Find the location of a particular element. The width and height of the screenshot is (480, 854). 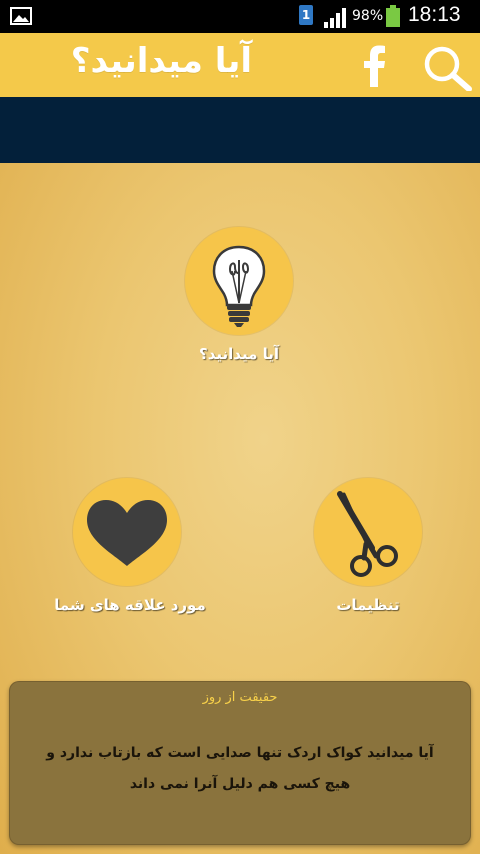

image-notification-icon is located at coordinates (21, 16).